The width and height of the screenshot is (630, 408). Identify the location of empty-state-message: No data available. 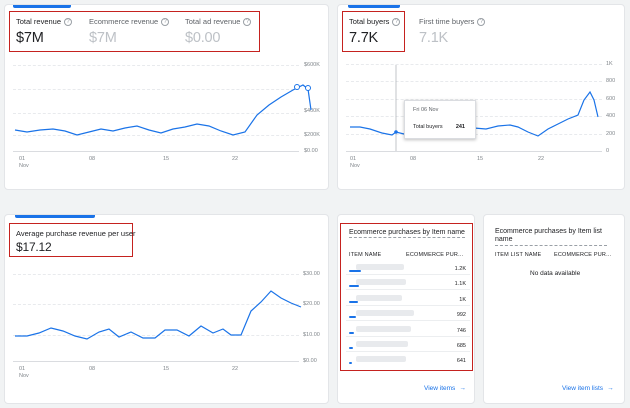
(555, 273).